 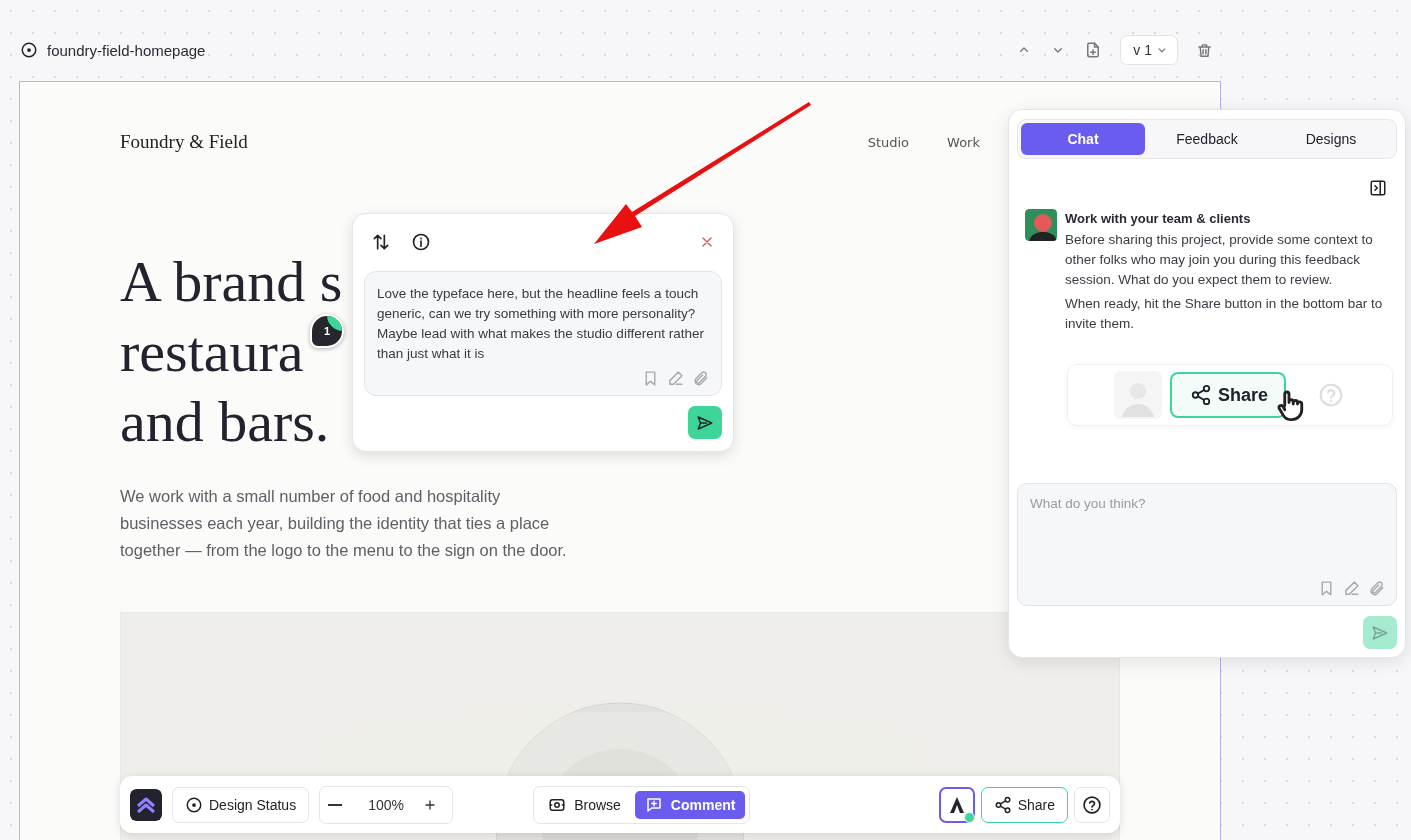 I want to click on message-title: Work with your team & clients, so click(x=1158, y=218).